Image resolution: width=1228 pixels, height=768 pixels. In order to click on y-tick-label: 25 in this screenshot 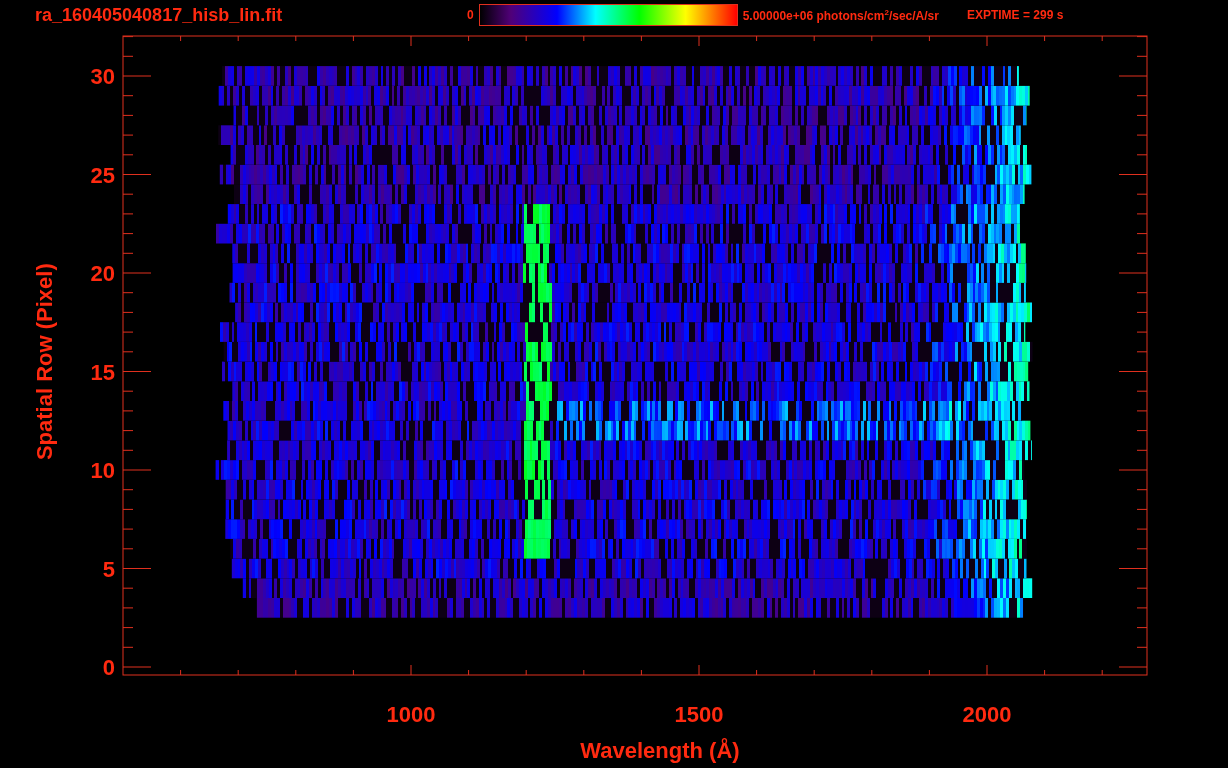, I will do `click(102, 175)`.